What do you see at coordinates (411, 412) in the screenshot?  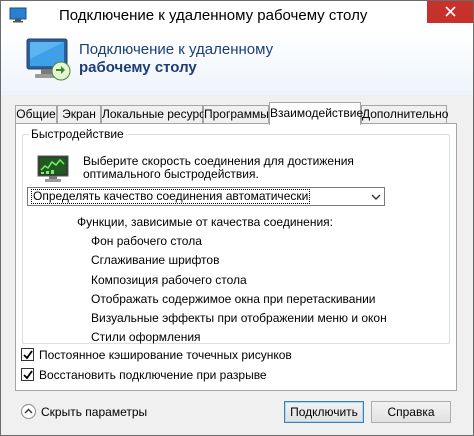 I see `help-button: Справка` at bounding box center [411, 412].